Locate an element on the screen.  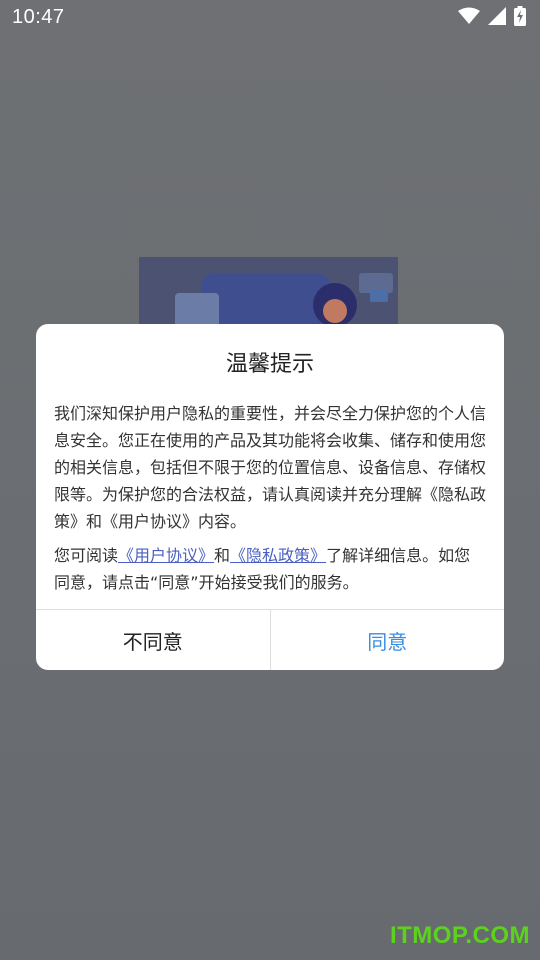
status-time: 10:47 is located at coordinates (38, 17).